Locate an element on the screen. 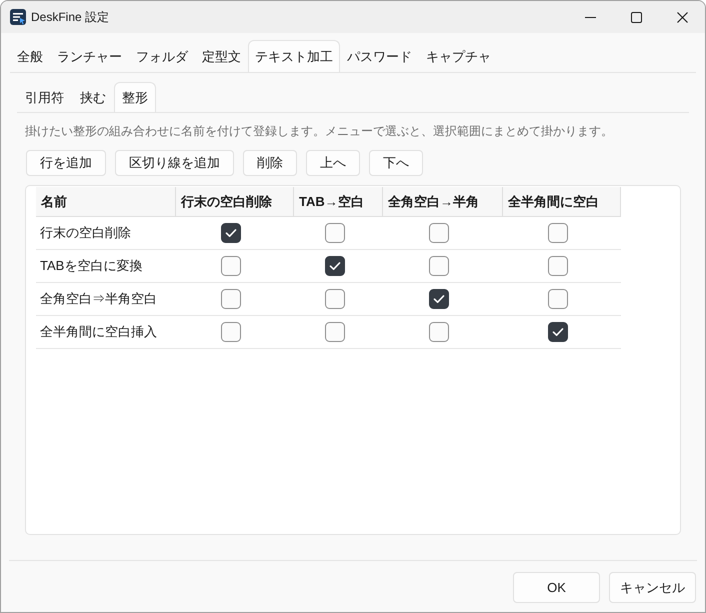 The width and height of the screenshot is (706, 613). toolbar-button: 行を追加 is located at coordinates (66, 163).